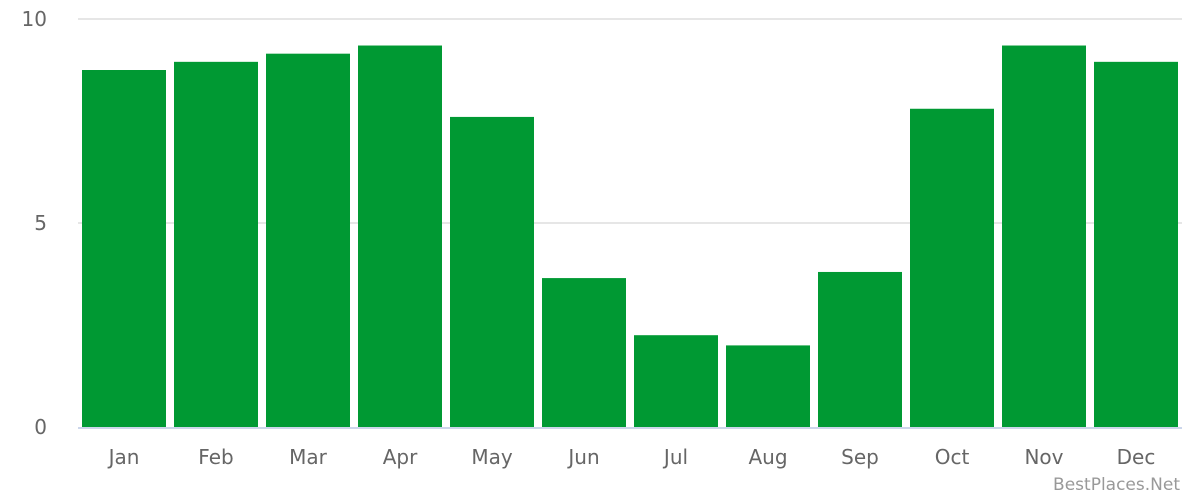  I want to click on x-tick-label: Feb, so click(215, 457).